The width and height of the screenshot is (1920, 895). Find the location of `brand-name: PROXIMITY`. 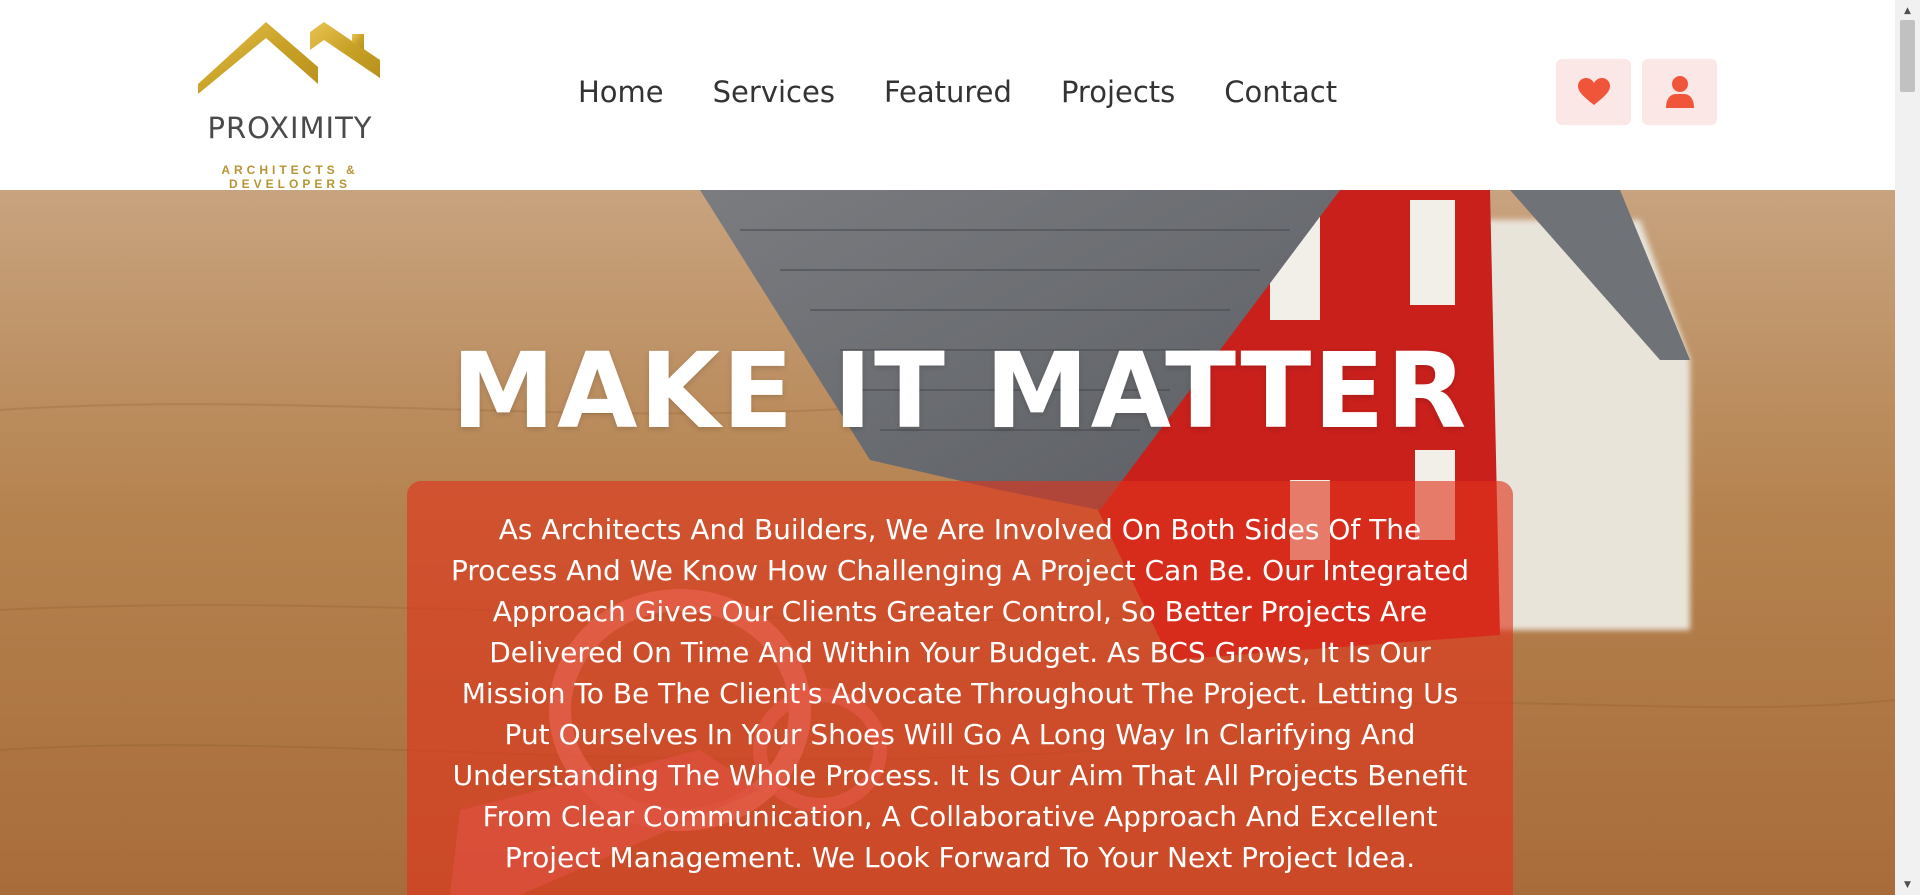

brand-name: PROXIMITY is located at coordinates (290, 128).